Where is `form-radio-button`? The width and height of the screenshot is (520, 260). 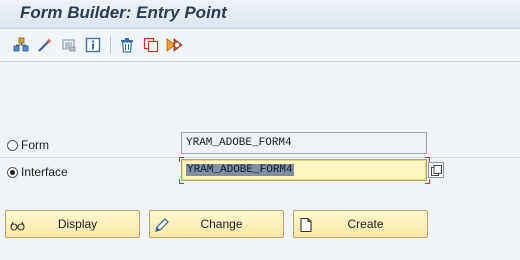 form-radio-button is located at coordinates (12, 145).